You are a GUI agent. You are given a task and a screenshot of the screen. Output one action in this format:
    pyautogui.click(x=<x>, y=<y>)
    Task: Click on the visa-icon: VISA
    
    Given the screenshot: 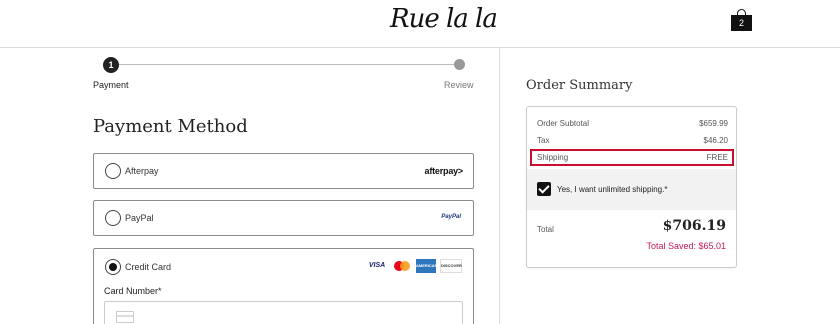 What is the action you would take?
    pyautogui.click(x=377, y=265)
    